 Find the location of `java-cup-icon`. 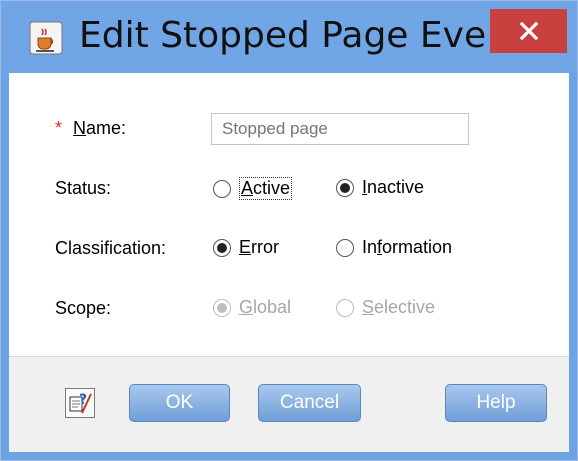

java-cup-icon is located at coordinates (46, 38).